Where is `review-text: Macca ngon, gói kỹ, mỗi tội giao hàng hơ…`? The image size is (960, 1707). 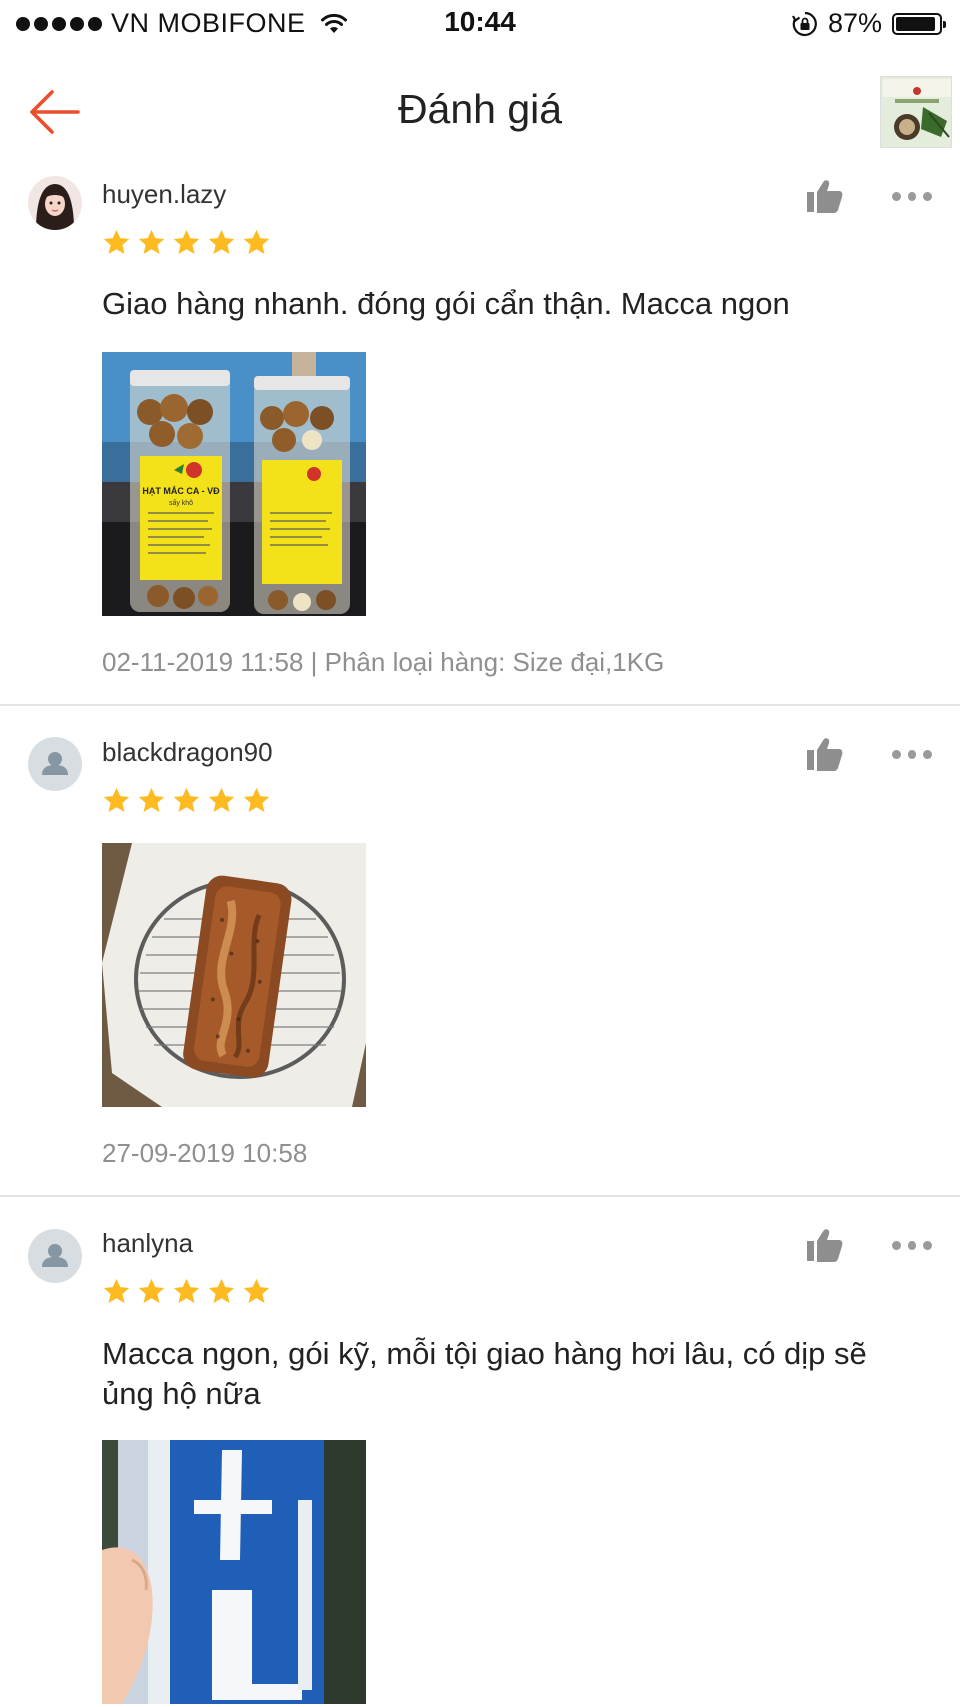
review-text: Macca ngon, gói kỹ, mỗi tội giao hàng hơ… is located at coordinates (484, 1373).